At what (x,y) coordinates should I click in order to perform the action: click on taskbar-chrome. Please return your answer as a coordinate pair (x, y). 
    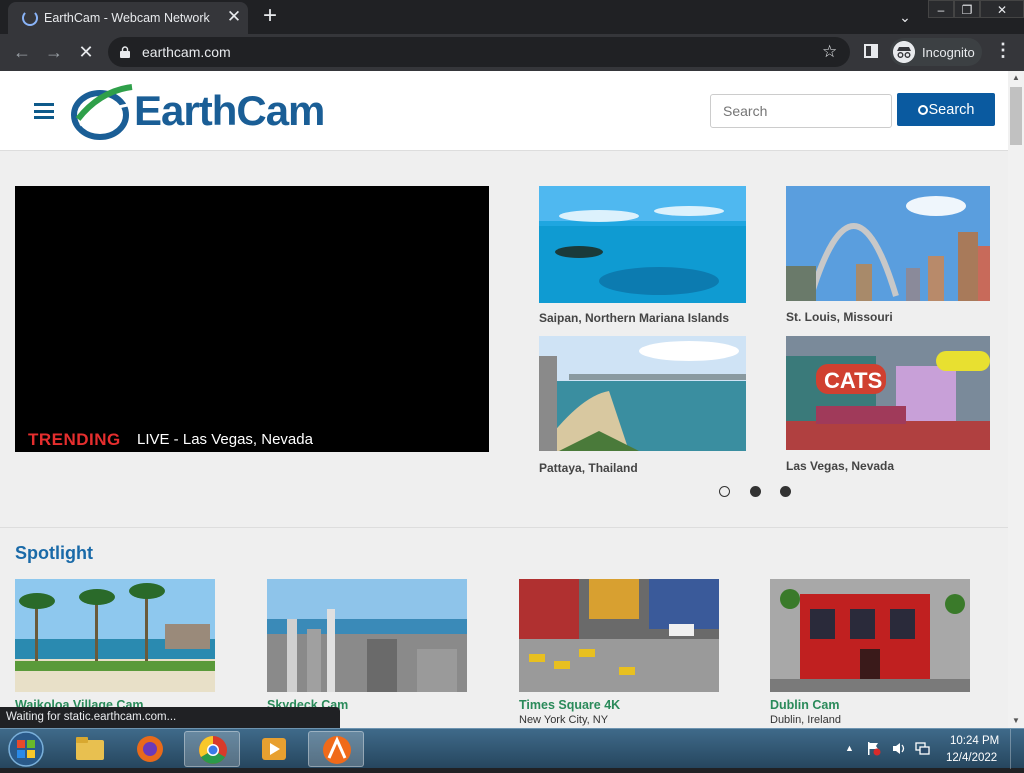
    Looking at the image, I should click on (212, 749).